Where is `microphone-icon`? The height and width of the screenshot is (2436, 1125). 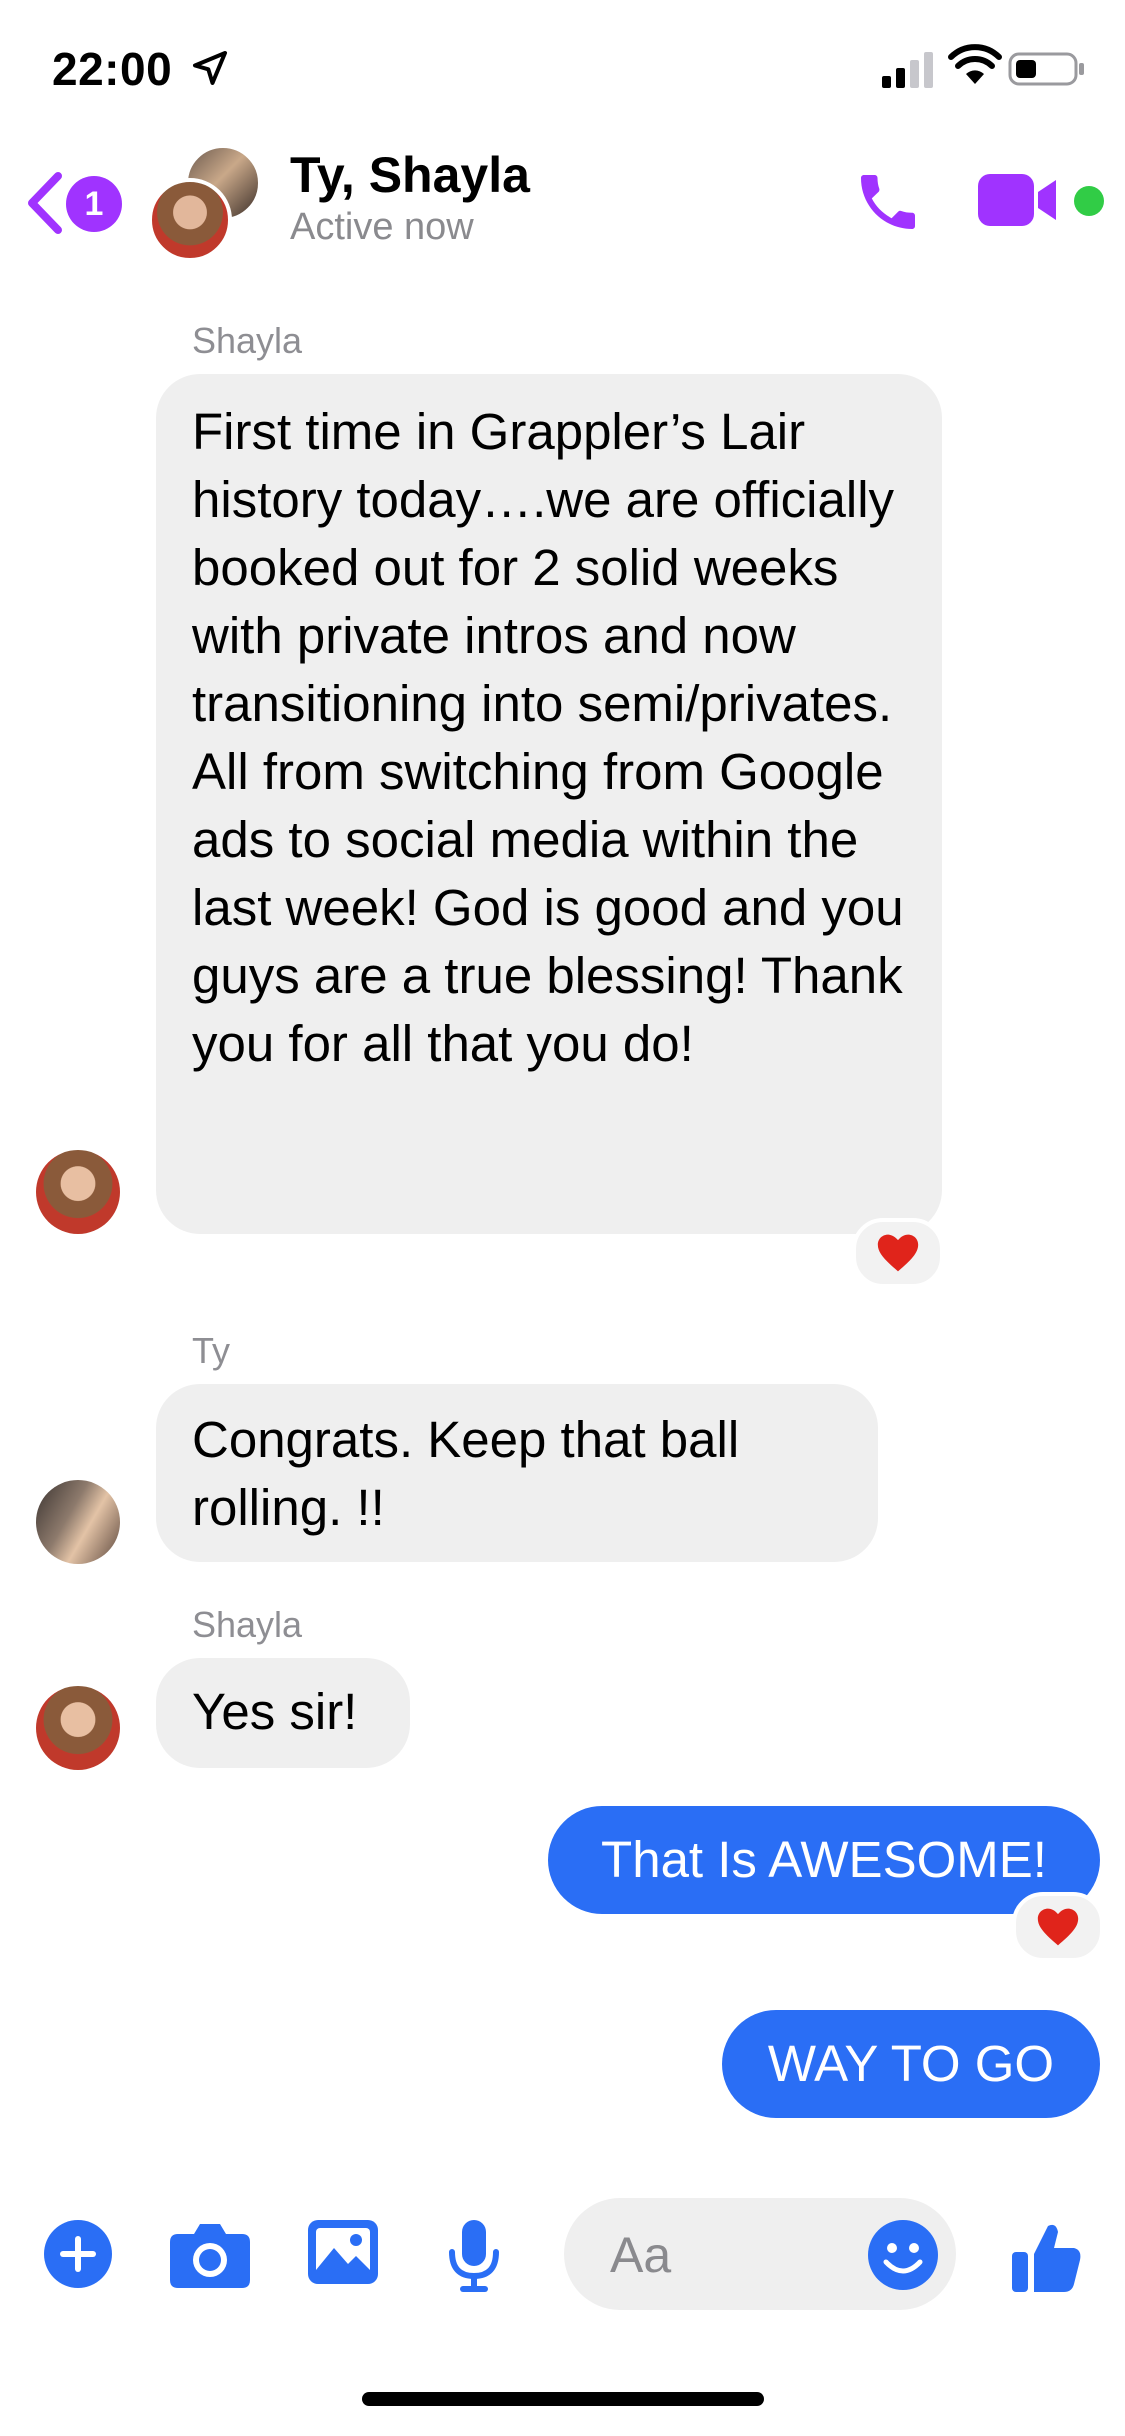 microphone-icon is located at coordinates (474, 2257).